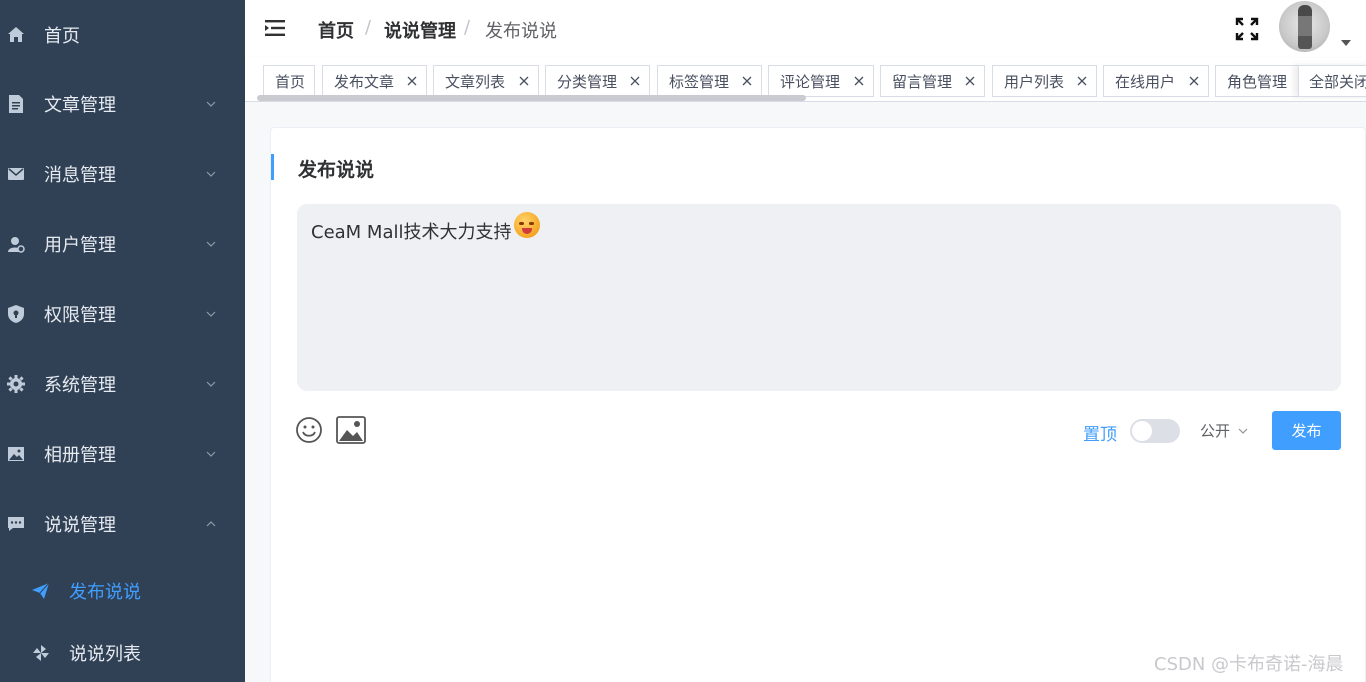  Describe the element at coordinates (1346, 43) in the screenshot. I see `caret-down-icon` at that location.